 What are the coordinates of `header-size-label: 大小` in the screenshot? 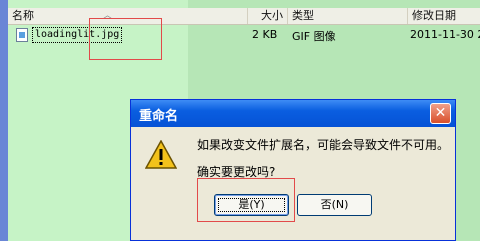 It's located at (272, 15).